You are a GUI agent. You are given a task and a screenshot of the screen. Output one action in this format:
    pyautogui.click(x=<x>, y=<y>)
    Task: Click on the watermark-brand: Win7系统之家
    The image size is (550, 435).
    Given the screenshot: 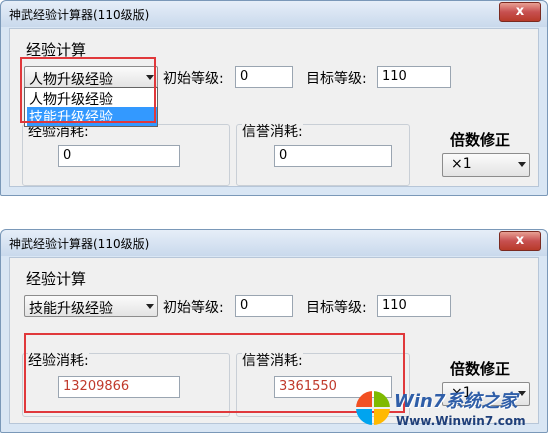 What is the action you would take?
    pyautogui.click(x=456, y=401)
    